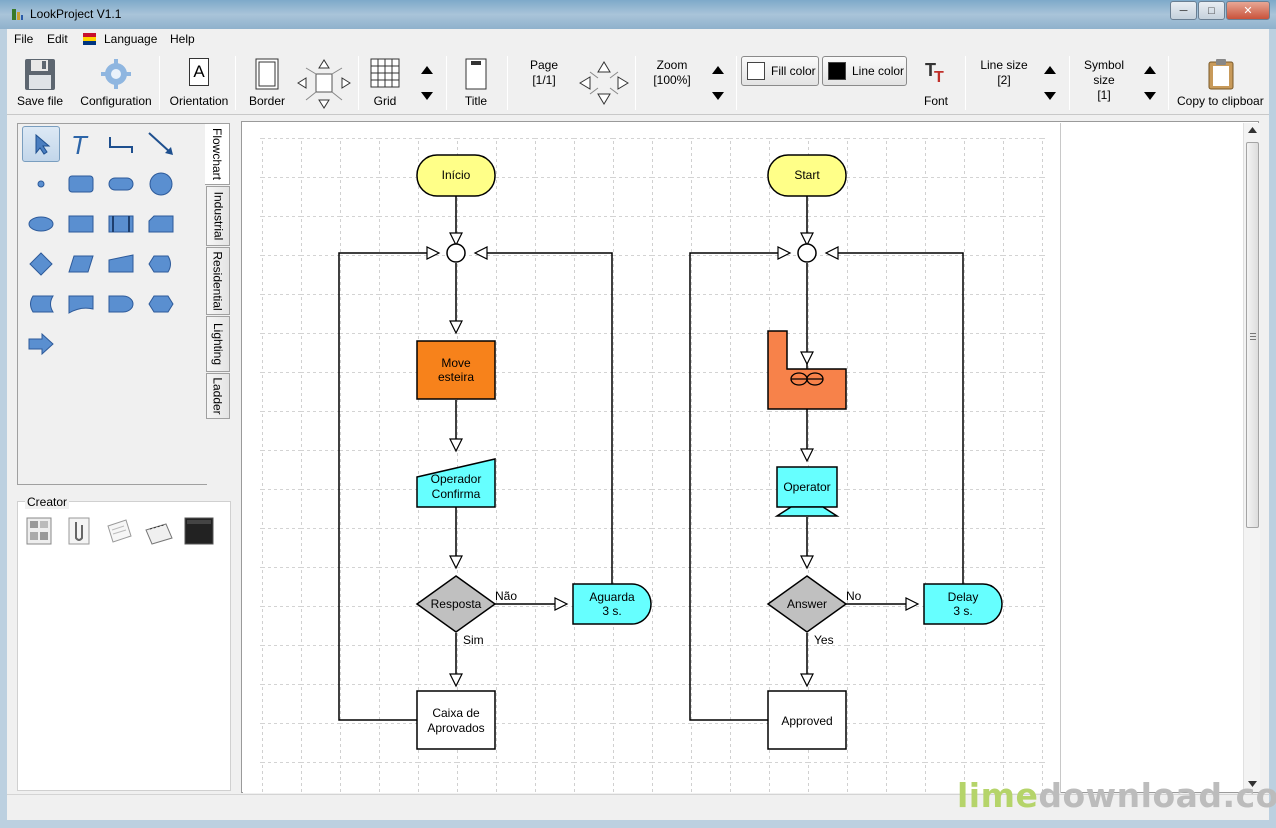 This screenshot has width=1276, height=828. I want to click on border-button: Border, so click(267, 82).